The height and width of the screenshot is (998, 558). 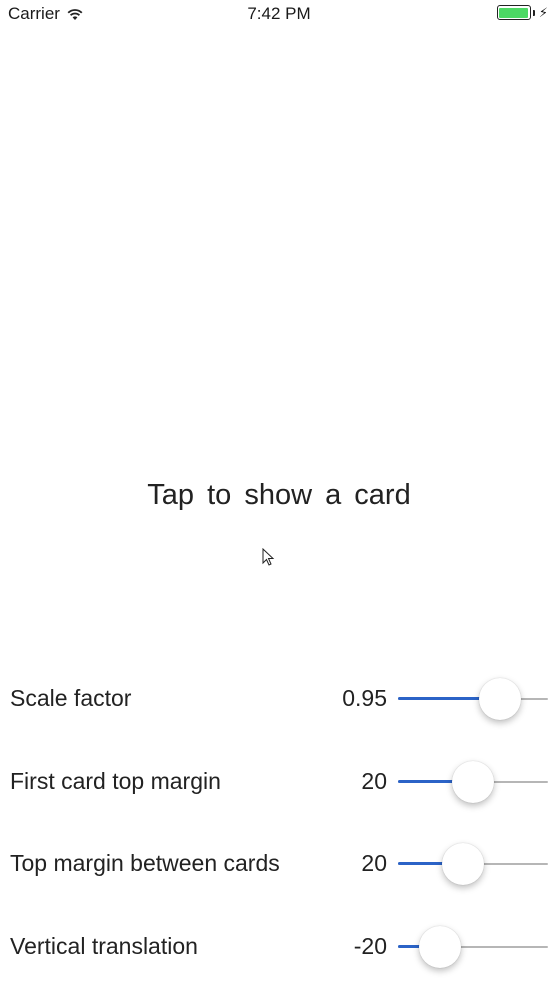 I want to click on first-card-top-margin-slider, so click(x=473, y=782).